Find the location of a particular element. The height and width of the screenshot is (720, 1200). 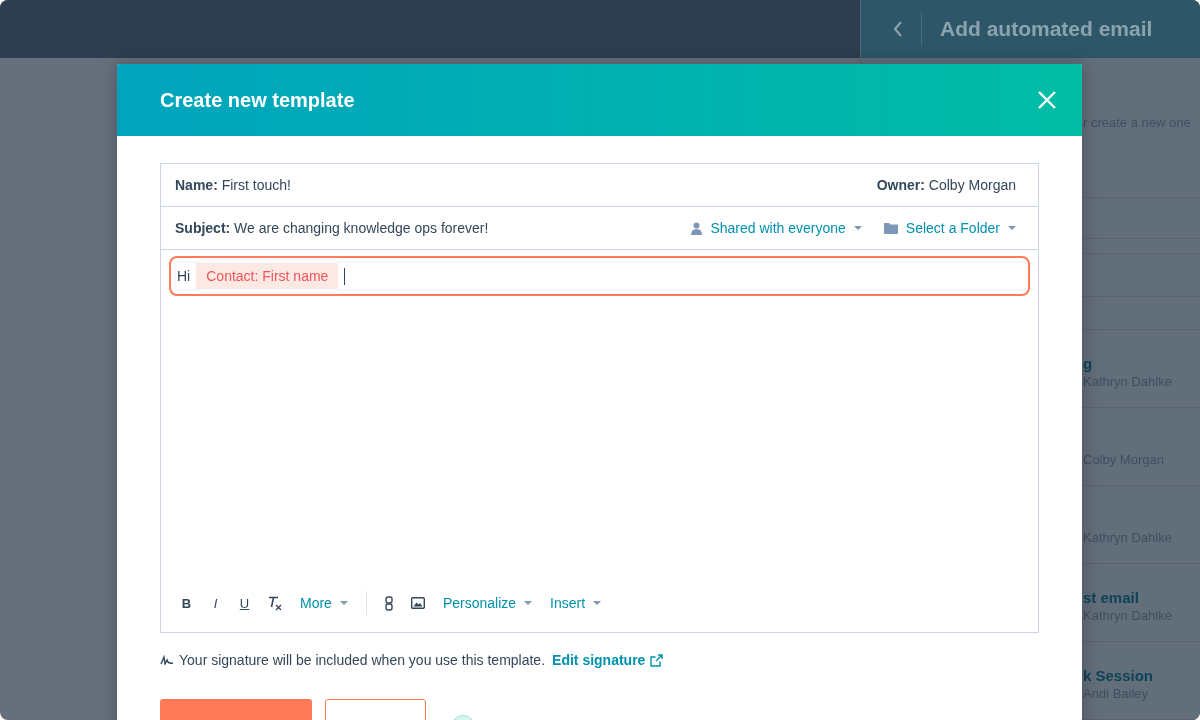

personalization-token: Contact: First name is located at coordinates (267, 276).